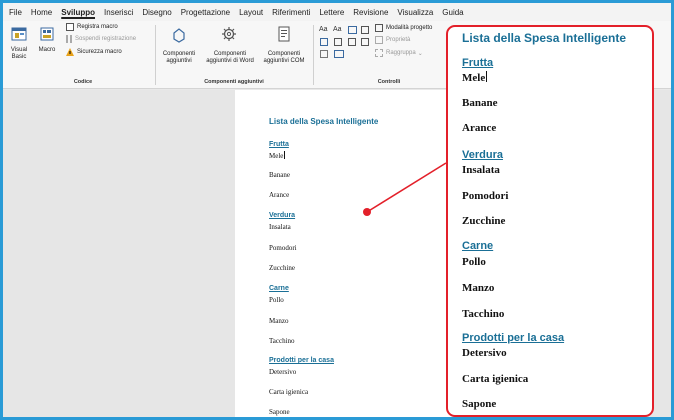  I want to click on menu-references: Riferimenti, so click(291, 12).